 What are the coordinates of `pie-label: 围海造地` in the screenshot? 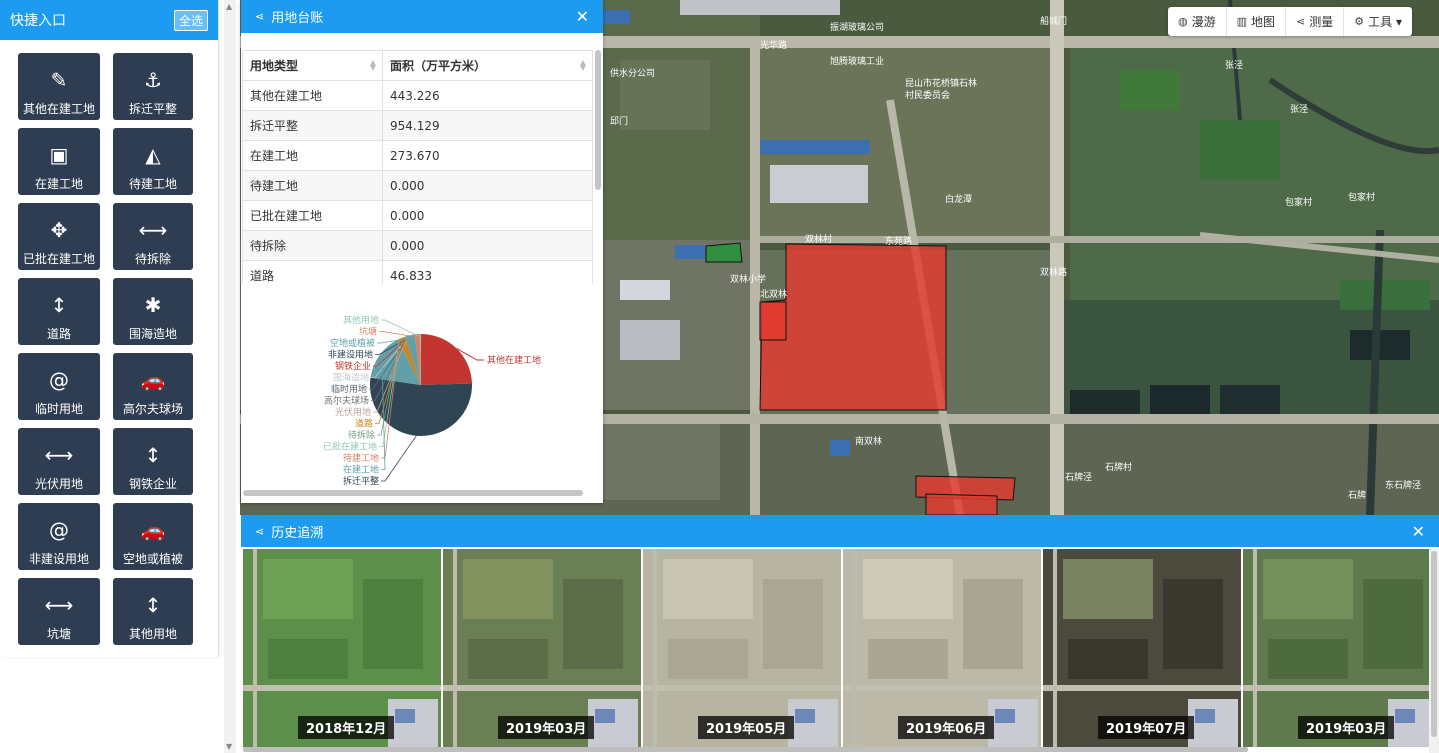 It's located at (351, 377).